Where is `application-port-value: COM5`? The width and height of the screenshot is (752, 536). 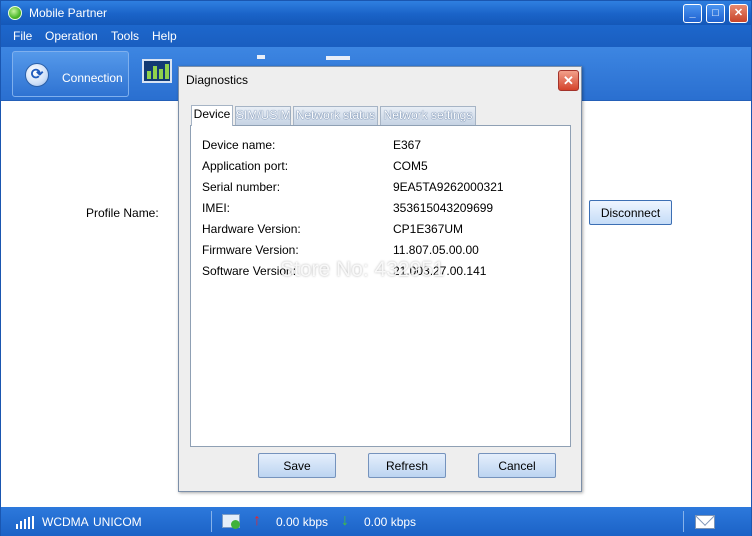
application-port-value: COM5 is located at coordinates (410, 166).